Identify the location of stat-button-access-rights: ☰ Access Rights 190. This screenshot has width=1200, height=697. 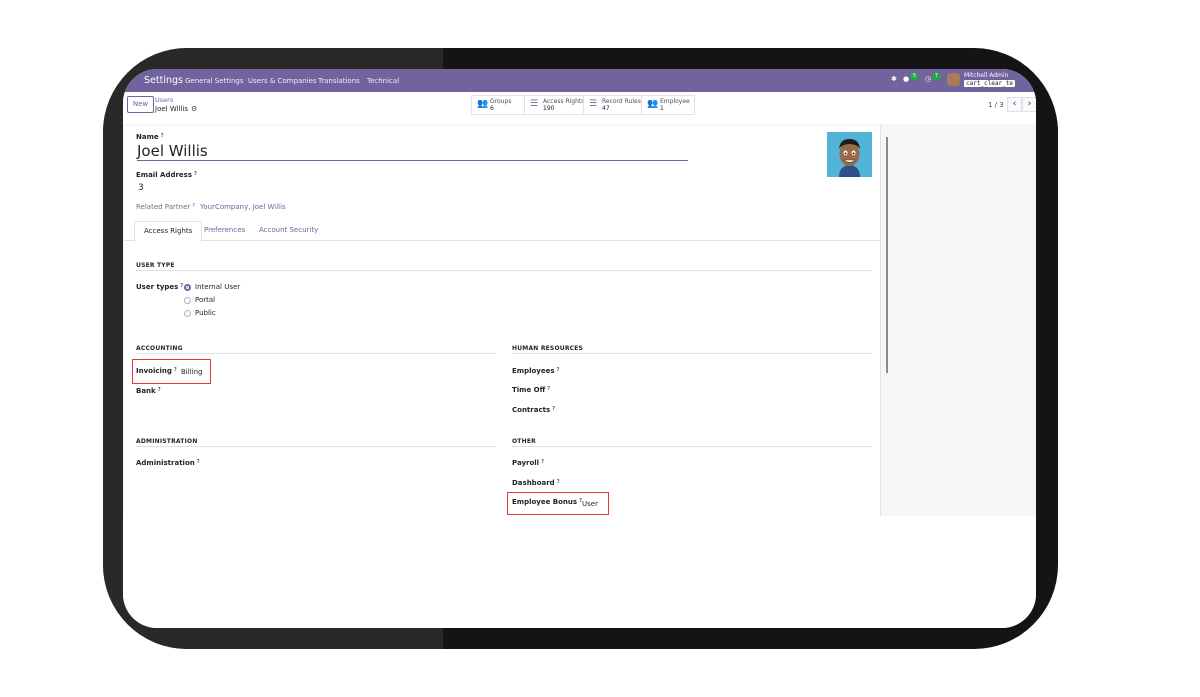
(554, 105).